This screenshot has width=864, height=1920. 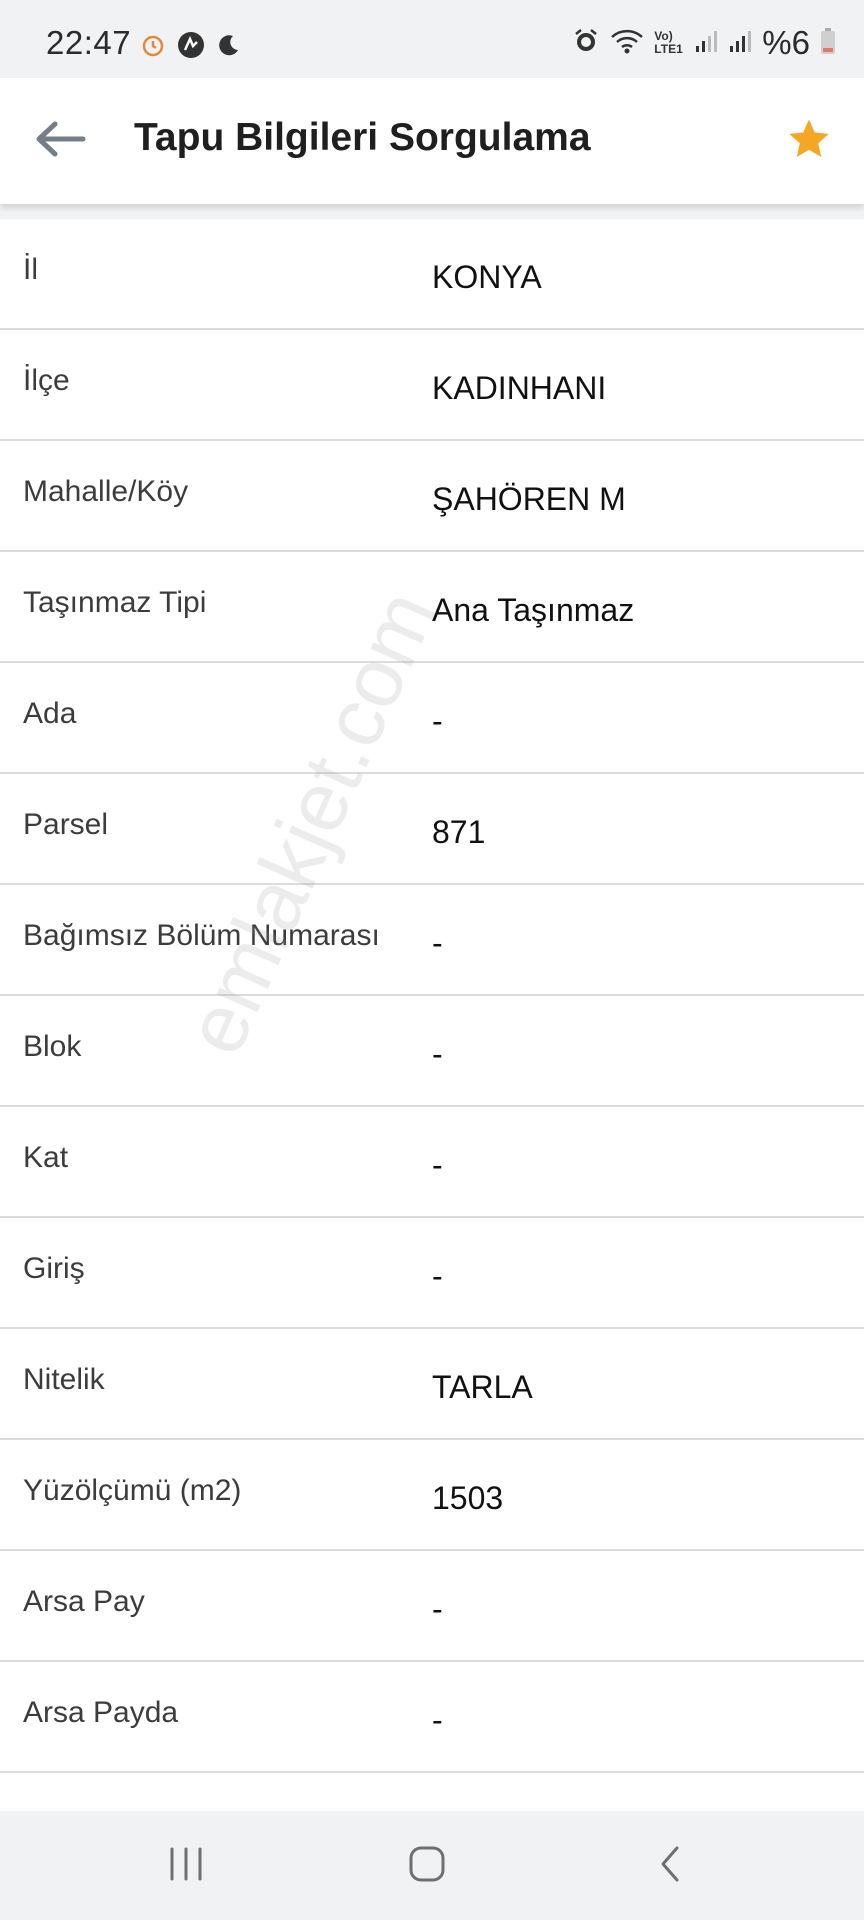 I want to click on detail-row-nitelik: Nitelik TARLA, so click(x=432, y=1384).